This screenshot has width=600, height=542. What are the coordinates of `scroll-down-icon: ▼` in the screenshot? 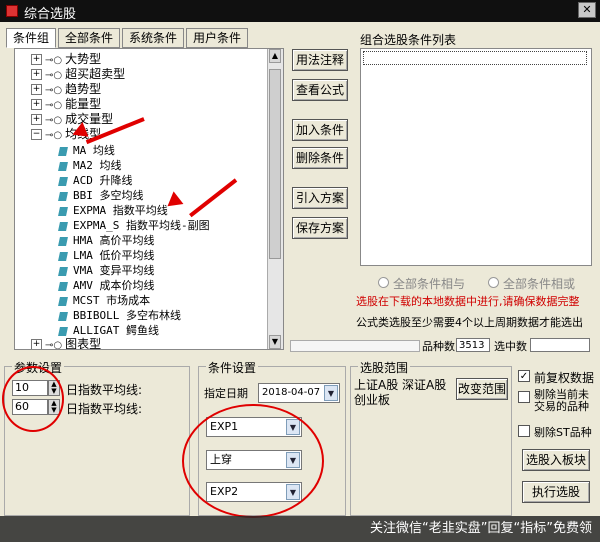 It's located at (275, 342).